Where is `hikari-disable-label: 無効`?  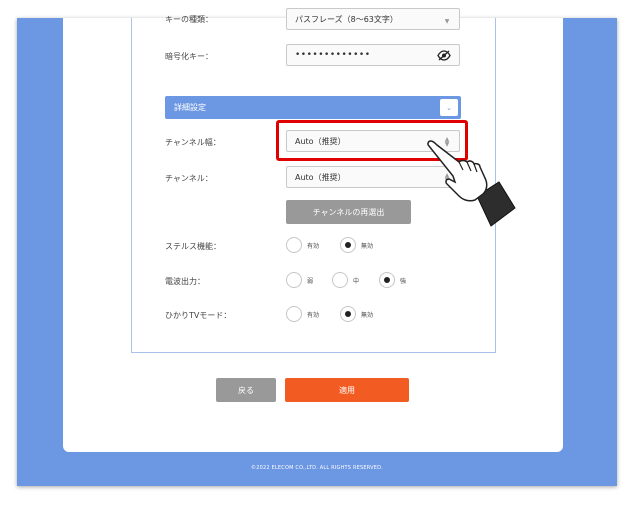
hikari-disable-label: 無効 is located at coordinates (367, 315).